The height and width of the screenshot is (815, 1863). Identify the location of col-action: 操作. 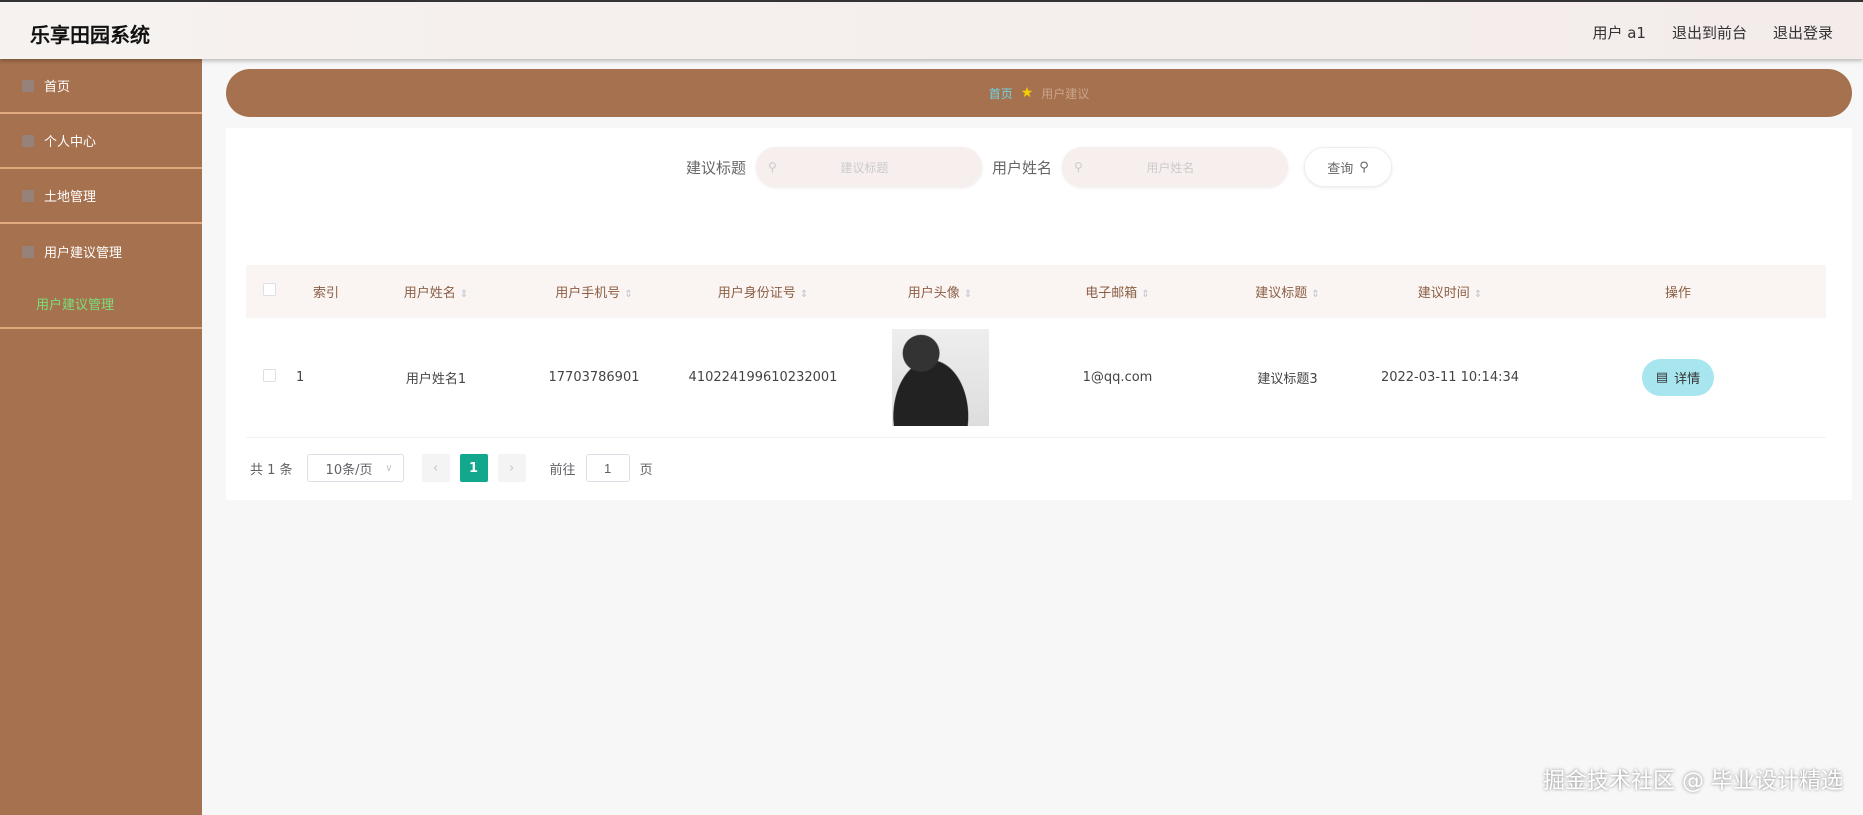
(1677, 293).